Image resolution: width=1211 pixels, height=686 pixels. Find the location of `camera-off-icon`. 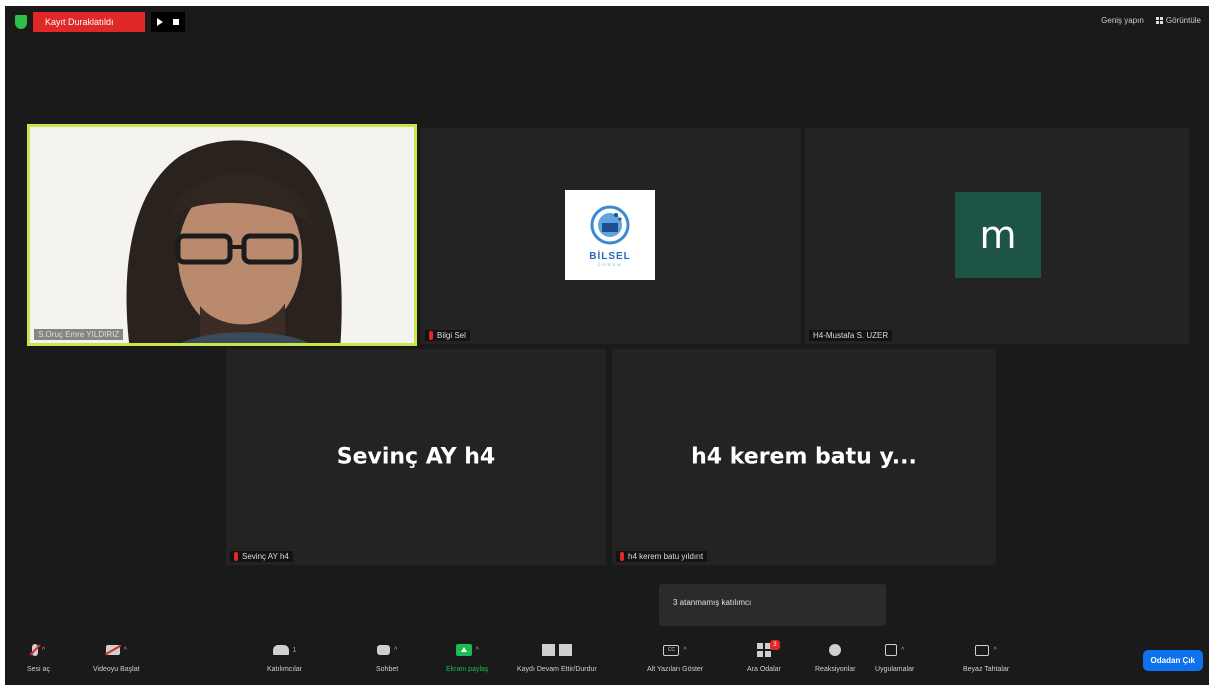

camera-off-icon is located at coordinates (112, 650).